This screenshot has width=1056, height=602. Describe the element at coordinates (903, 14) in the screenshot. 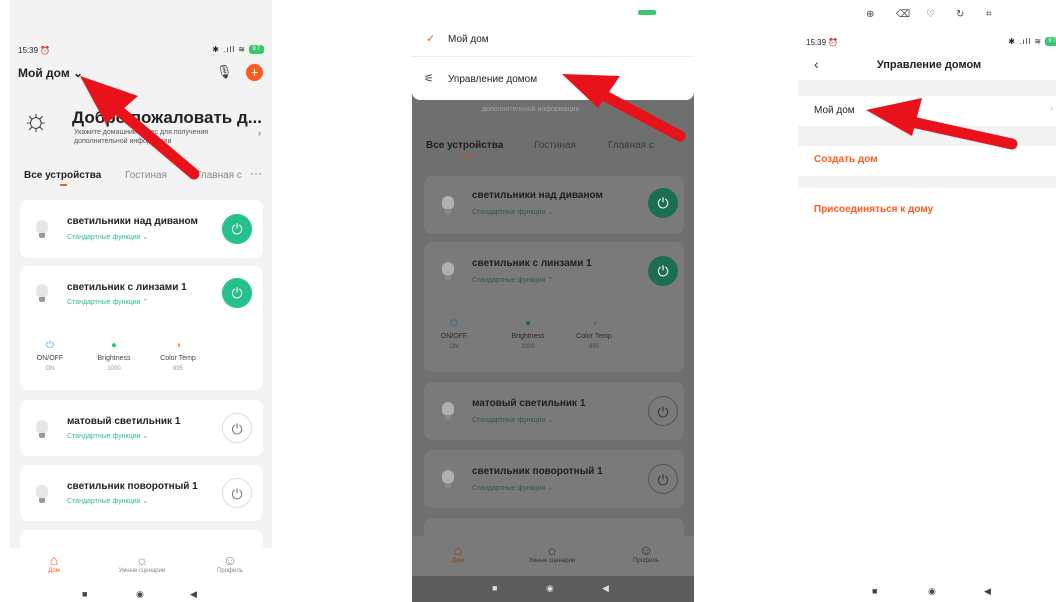

I see `trash-icon: ⌫` at that location.